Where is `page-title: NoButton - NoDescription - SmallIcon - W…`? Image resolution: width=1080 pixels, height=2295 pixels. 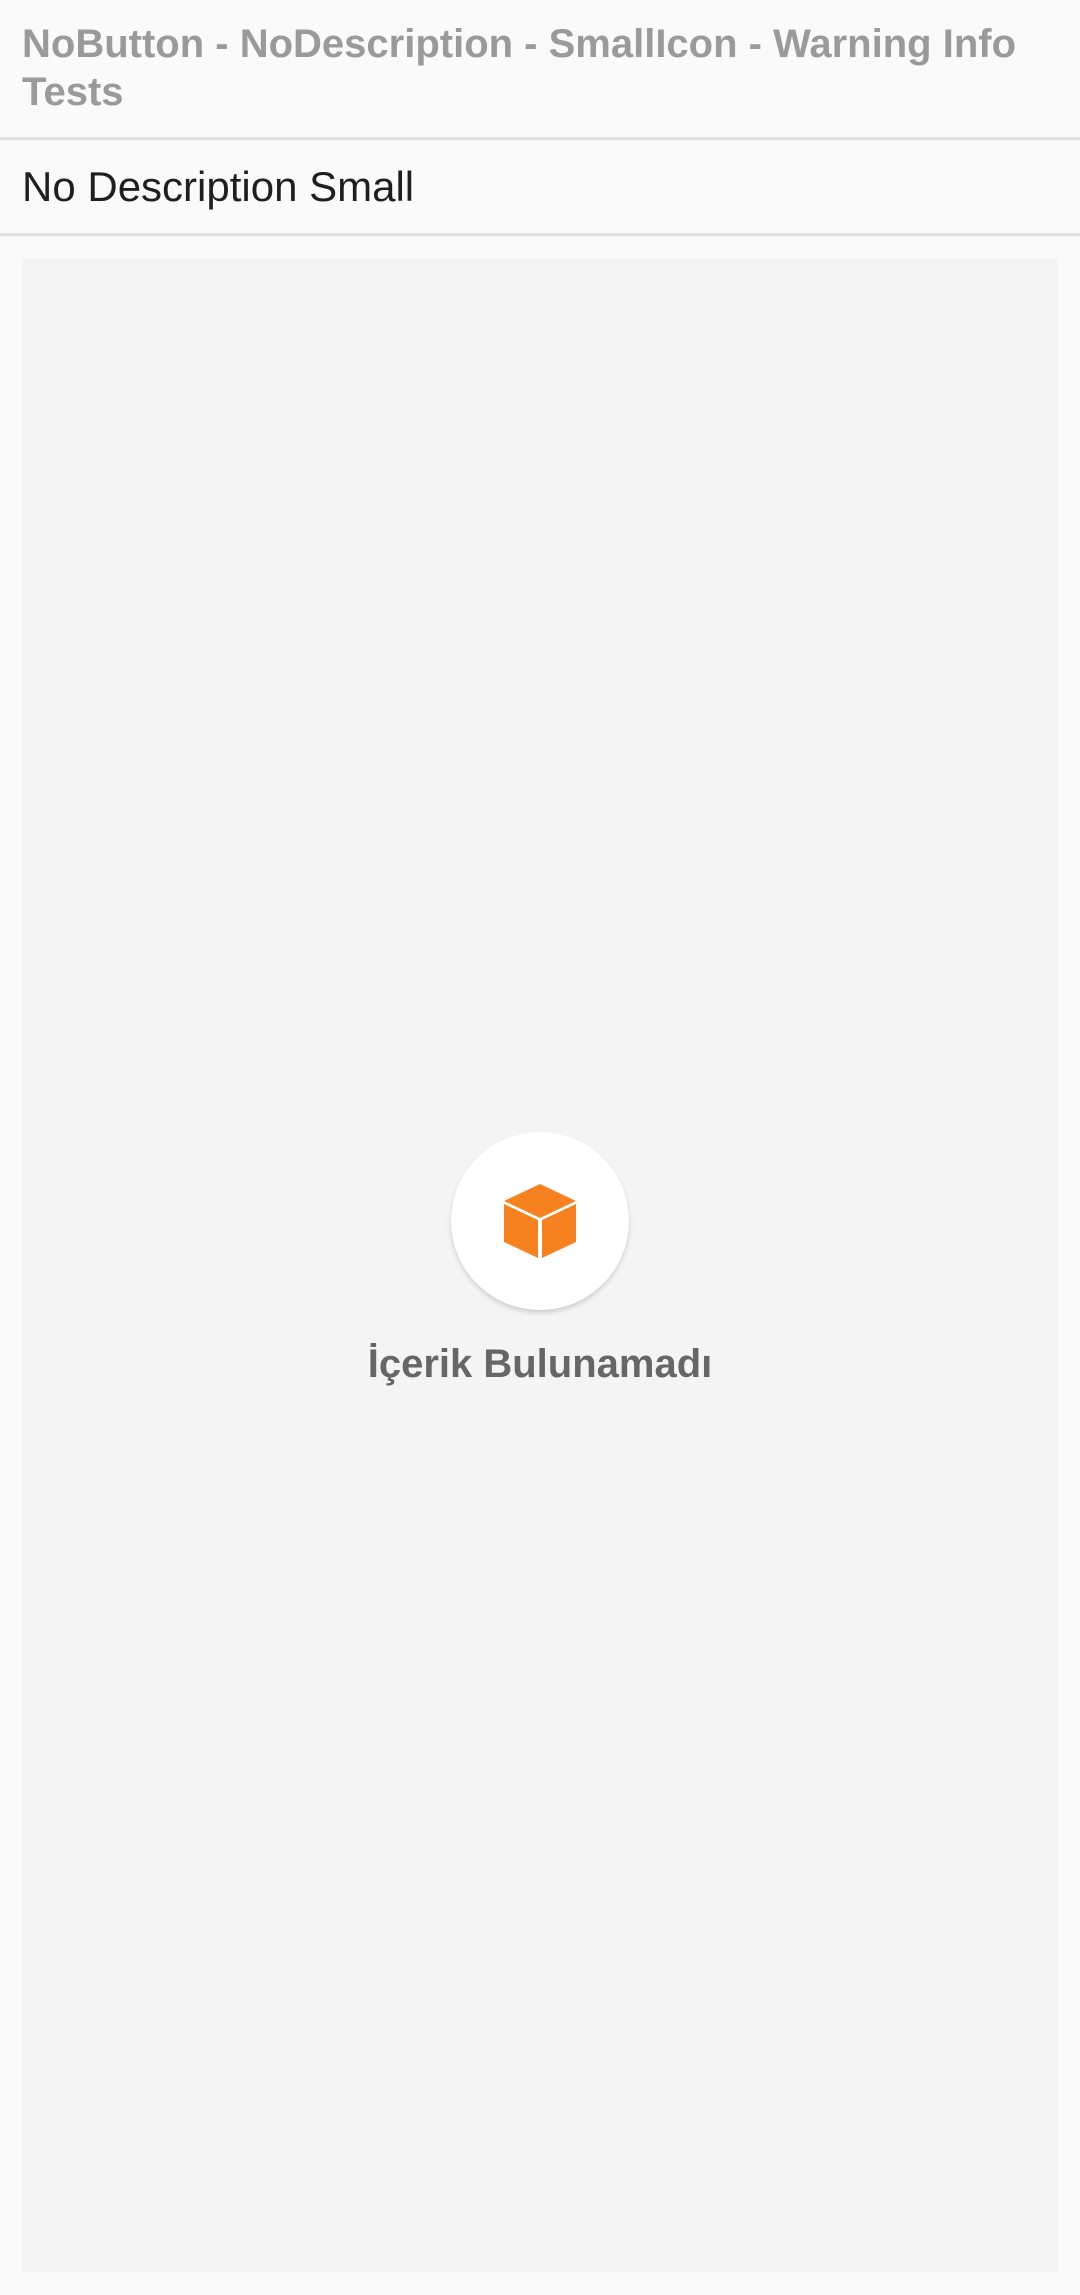 page-title: NoButton - NoDescription - SmallIcon - W… is located at coordinates (519, 68).